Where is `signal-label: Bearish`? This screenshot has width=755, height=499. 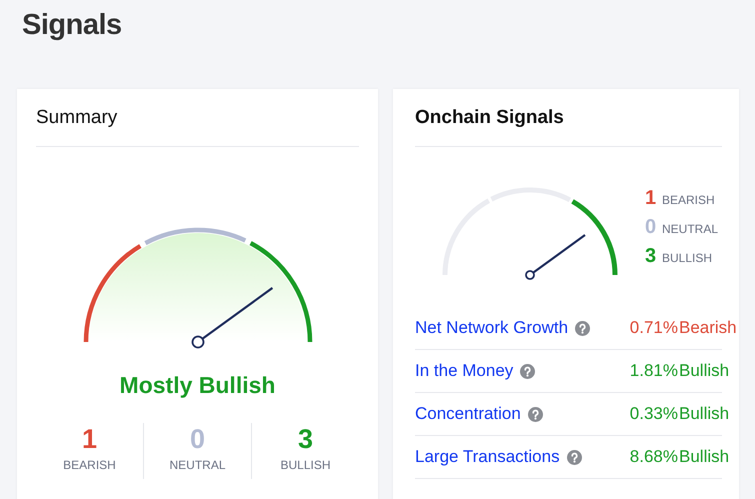 signal-label: Bearish is located at coordinates (708, 328).